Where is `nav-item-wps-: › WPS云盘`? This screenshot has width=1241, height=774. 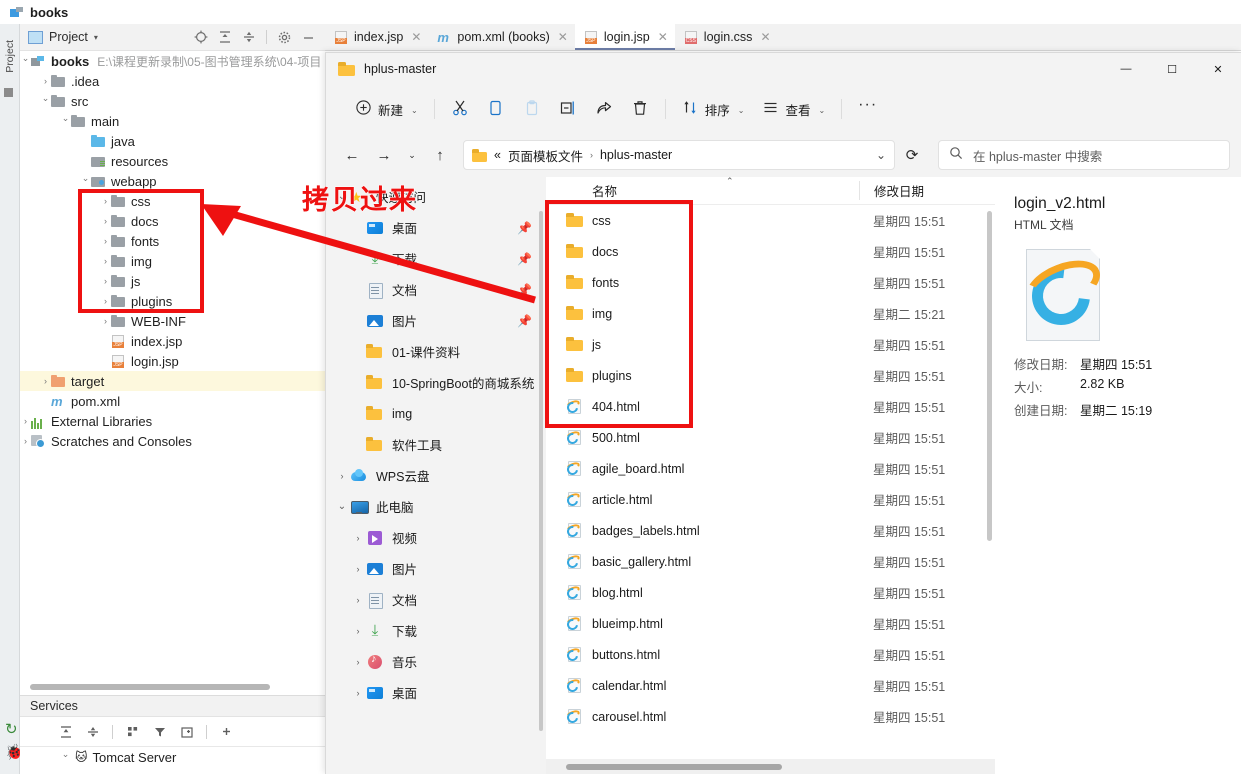
nav-item-wps-: › WPS云盘 is located at coordinates (436, 475).